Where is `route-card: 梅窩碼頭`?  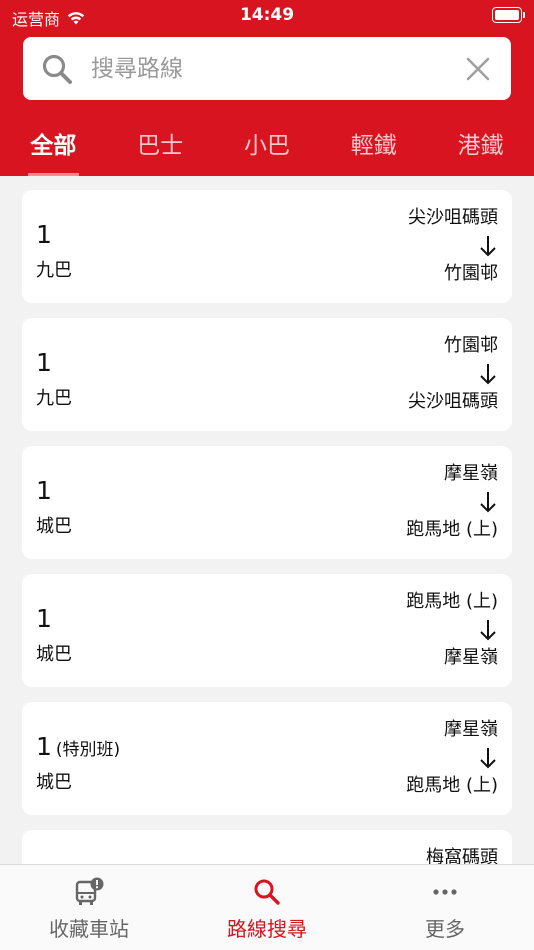 route-card: 梅窩碼頭 is located at coordinates (267, 847).